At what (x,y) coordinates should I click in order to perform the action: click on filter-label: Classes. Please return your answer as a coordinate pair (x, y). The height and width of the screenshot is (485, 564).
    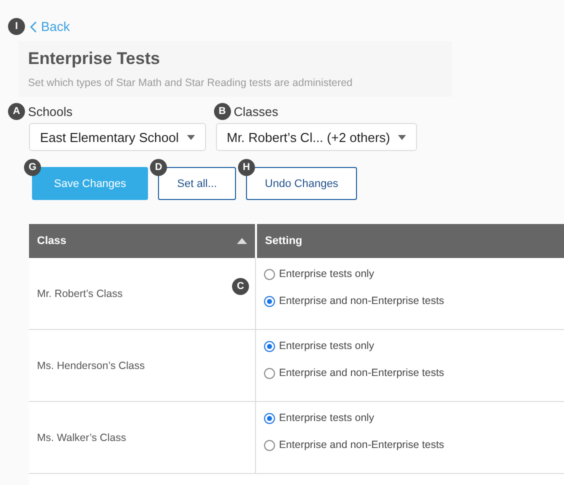
    Looking at the image, I should click on (256, 111).